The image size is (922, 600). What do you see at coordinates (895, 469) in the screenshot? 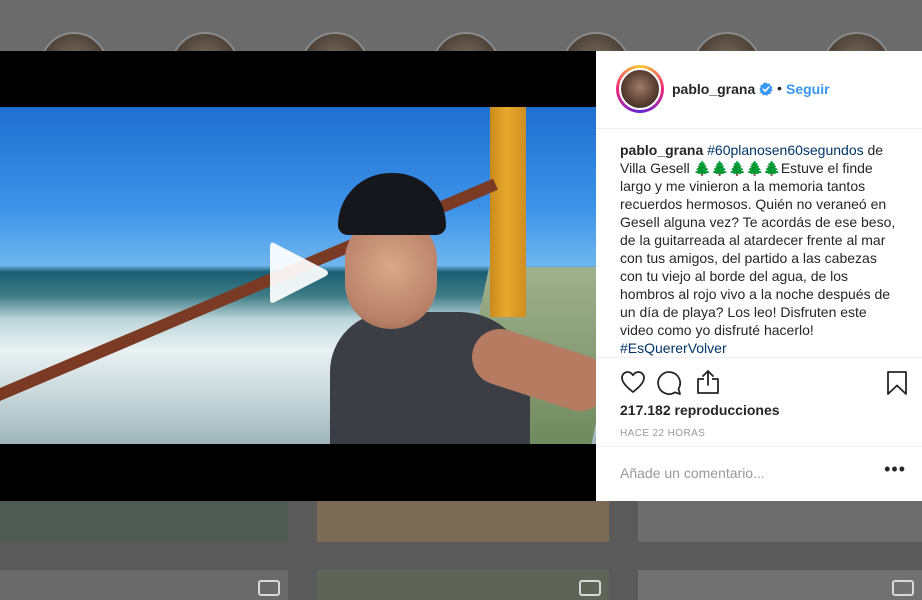
I see `more-options-icon: •••` at bounding box center [895, 469].